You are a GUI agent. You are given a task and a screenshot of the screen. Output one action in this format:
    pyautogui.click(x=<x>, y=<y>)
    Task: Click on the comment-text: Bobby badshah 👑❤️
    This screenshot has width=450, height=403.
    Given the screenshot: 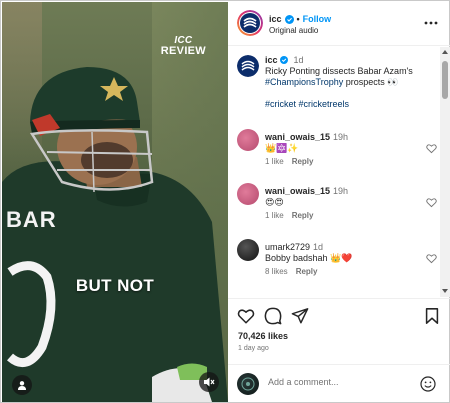 What is the action you would take?
    pyautogui.click(x=309, y=258)
    